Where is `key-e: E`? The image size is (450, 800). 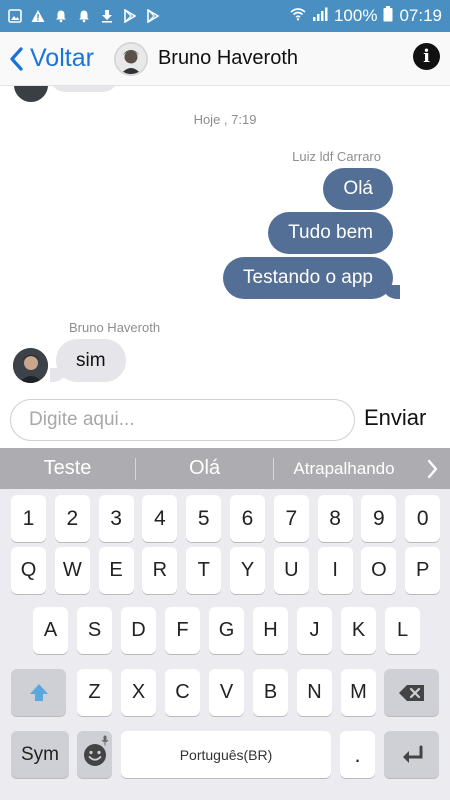 key-e: E is located at coordinates (116, 570).